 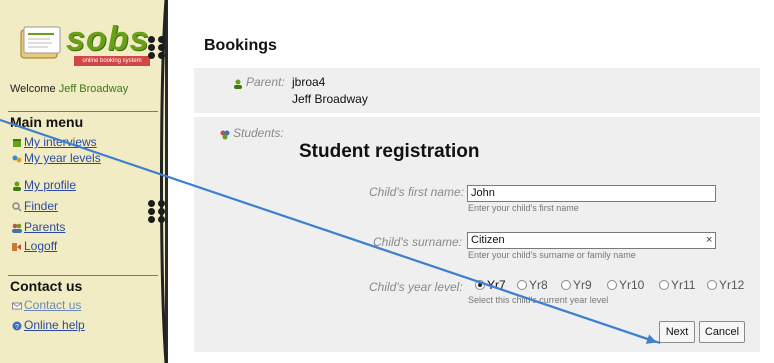 I want to click on sidebar-item-logoff: Logoff, so click(x=34, y=246).